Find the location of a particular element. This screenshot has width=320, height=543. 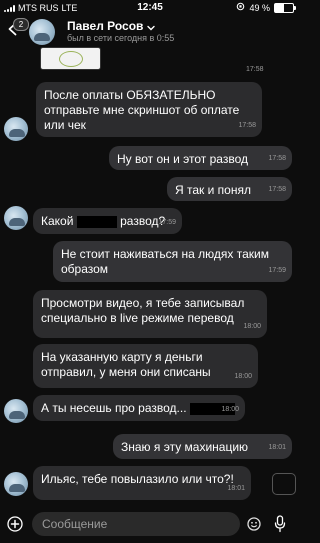

chat-header: 2 Павел Росов был в сети сегодня в 0:55 is located at coordinates (150, 31).